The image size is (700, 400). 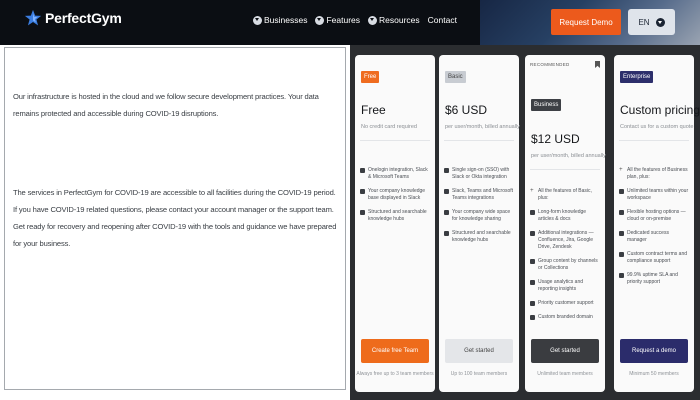 What do you see at coordinates (565, 303) in the screenshot?
I see `feature-item: Priority customer support` at bounding box center [565, 303].